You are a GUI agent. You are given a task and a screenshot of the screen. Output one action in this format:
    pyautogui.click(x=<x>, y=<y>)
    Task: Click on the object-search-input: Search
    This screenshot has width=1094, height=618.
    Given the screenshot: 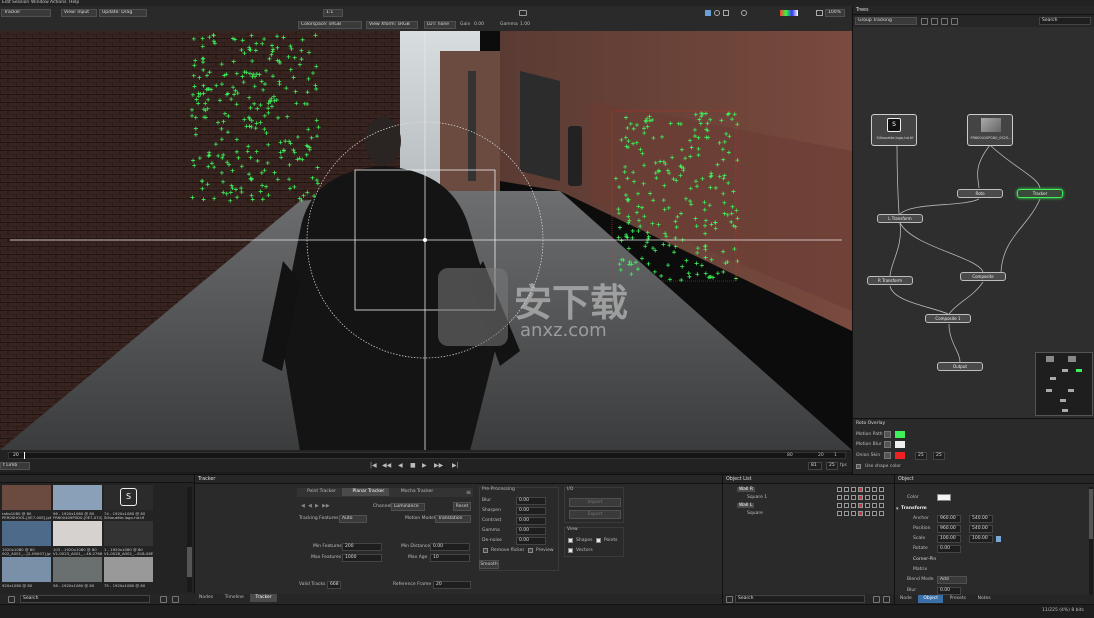 What is the action you would take?
    pyautogui.click(x=800, y=599)
    